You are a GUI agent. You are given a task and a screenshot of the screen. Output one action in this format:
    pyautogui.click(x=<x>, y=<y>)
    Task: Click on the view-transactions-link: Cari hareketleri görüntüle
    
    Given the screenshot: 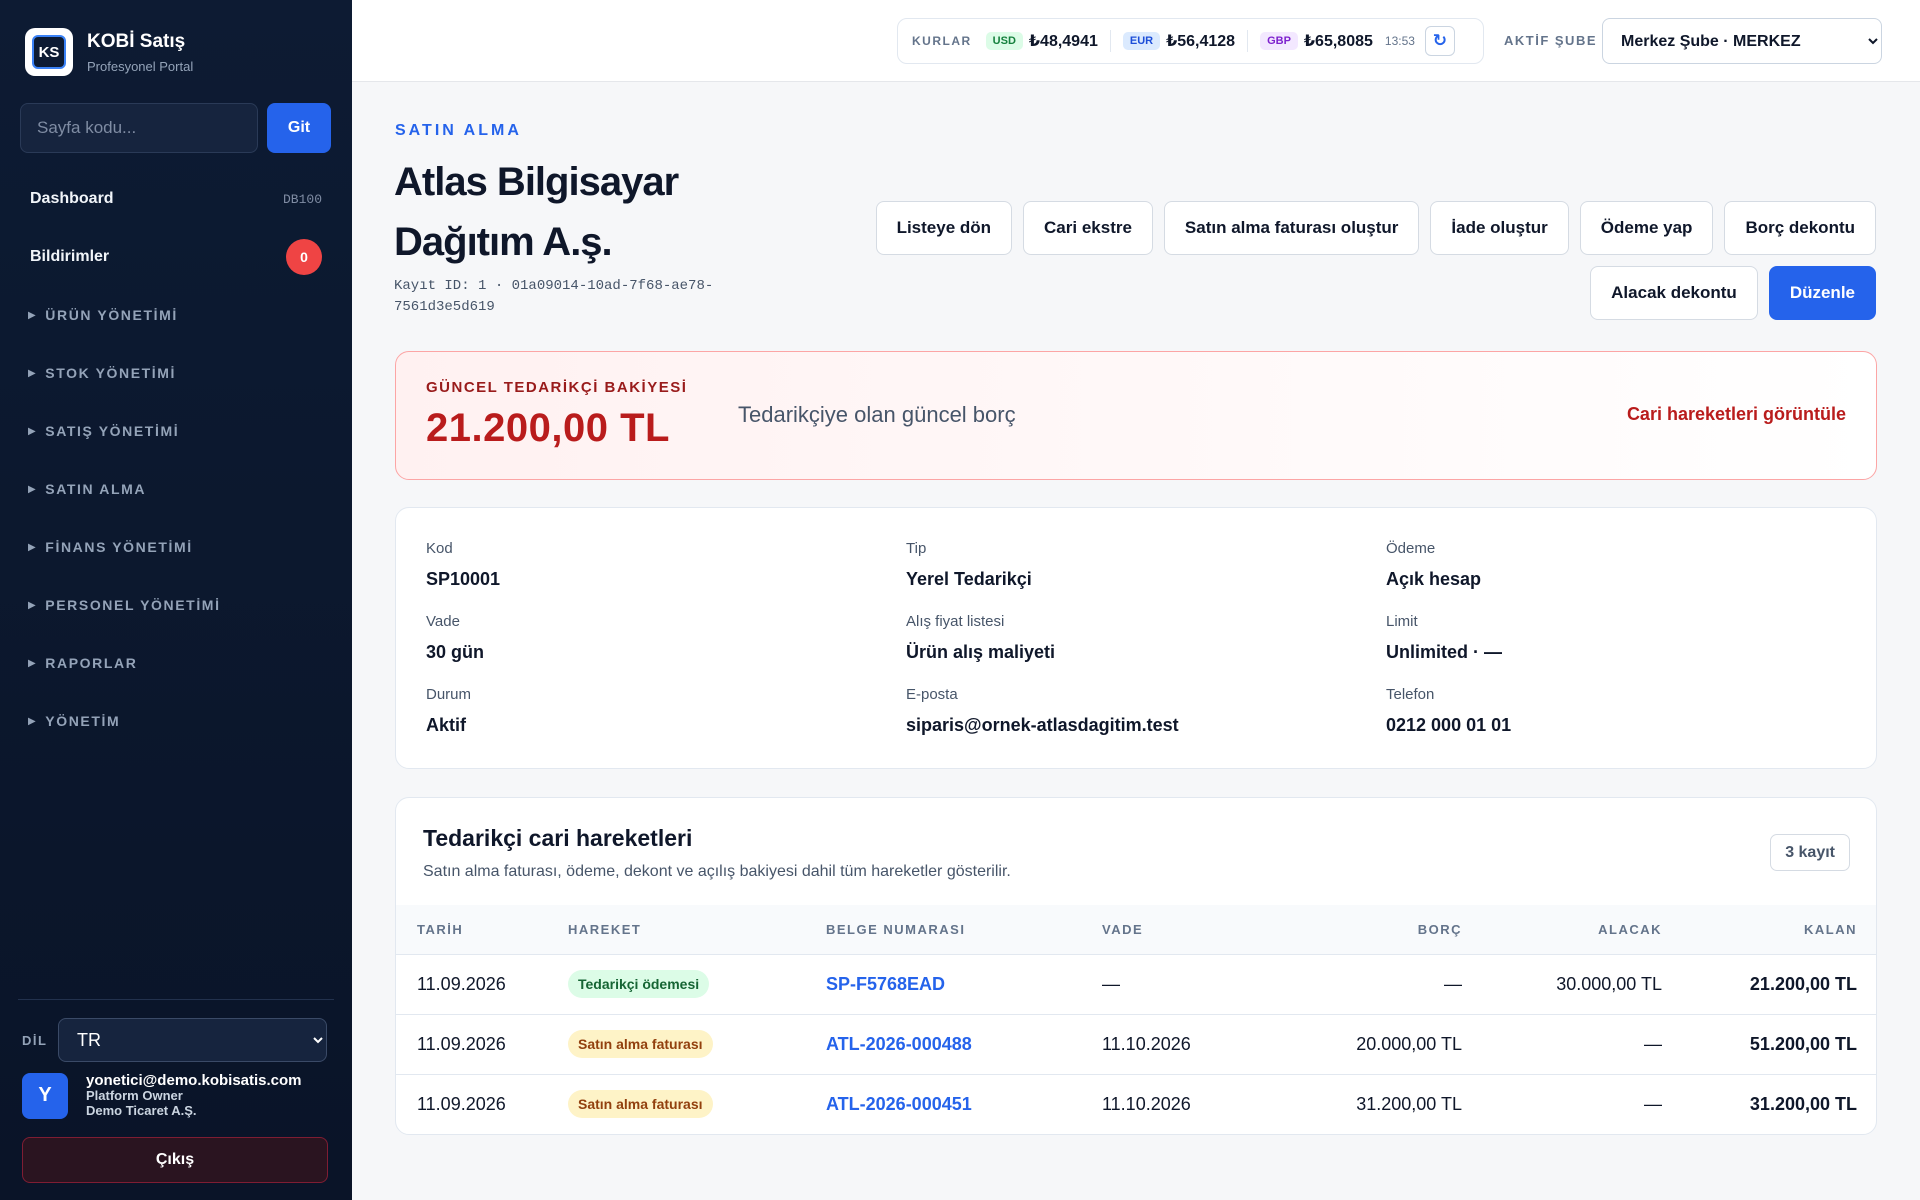 What is the action you would take?
    pyautogui.click(x=1736, y=414)
    